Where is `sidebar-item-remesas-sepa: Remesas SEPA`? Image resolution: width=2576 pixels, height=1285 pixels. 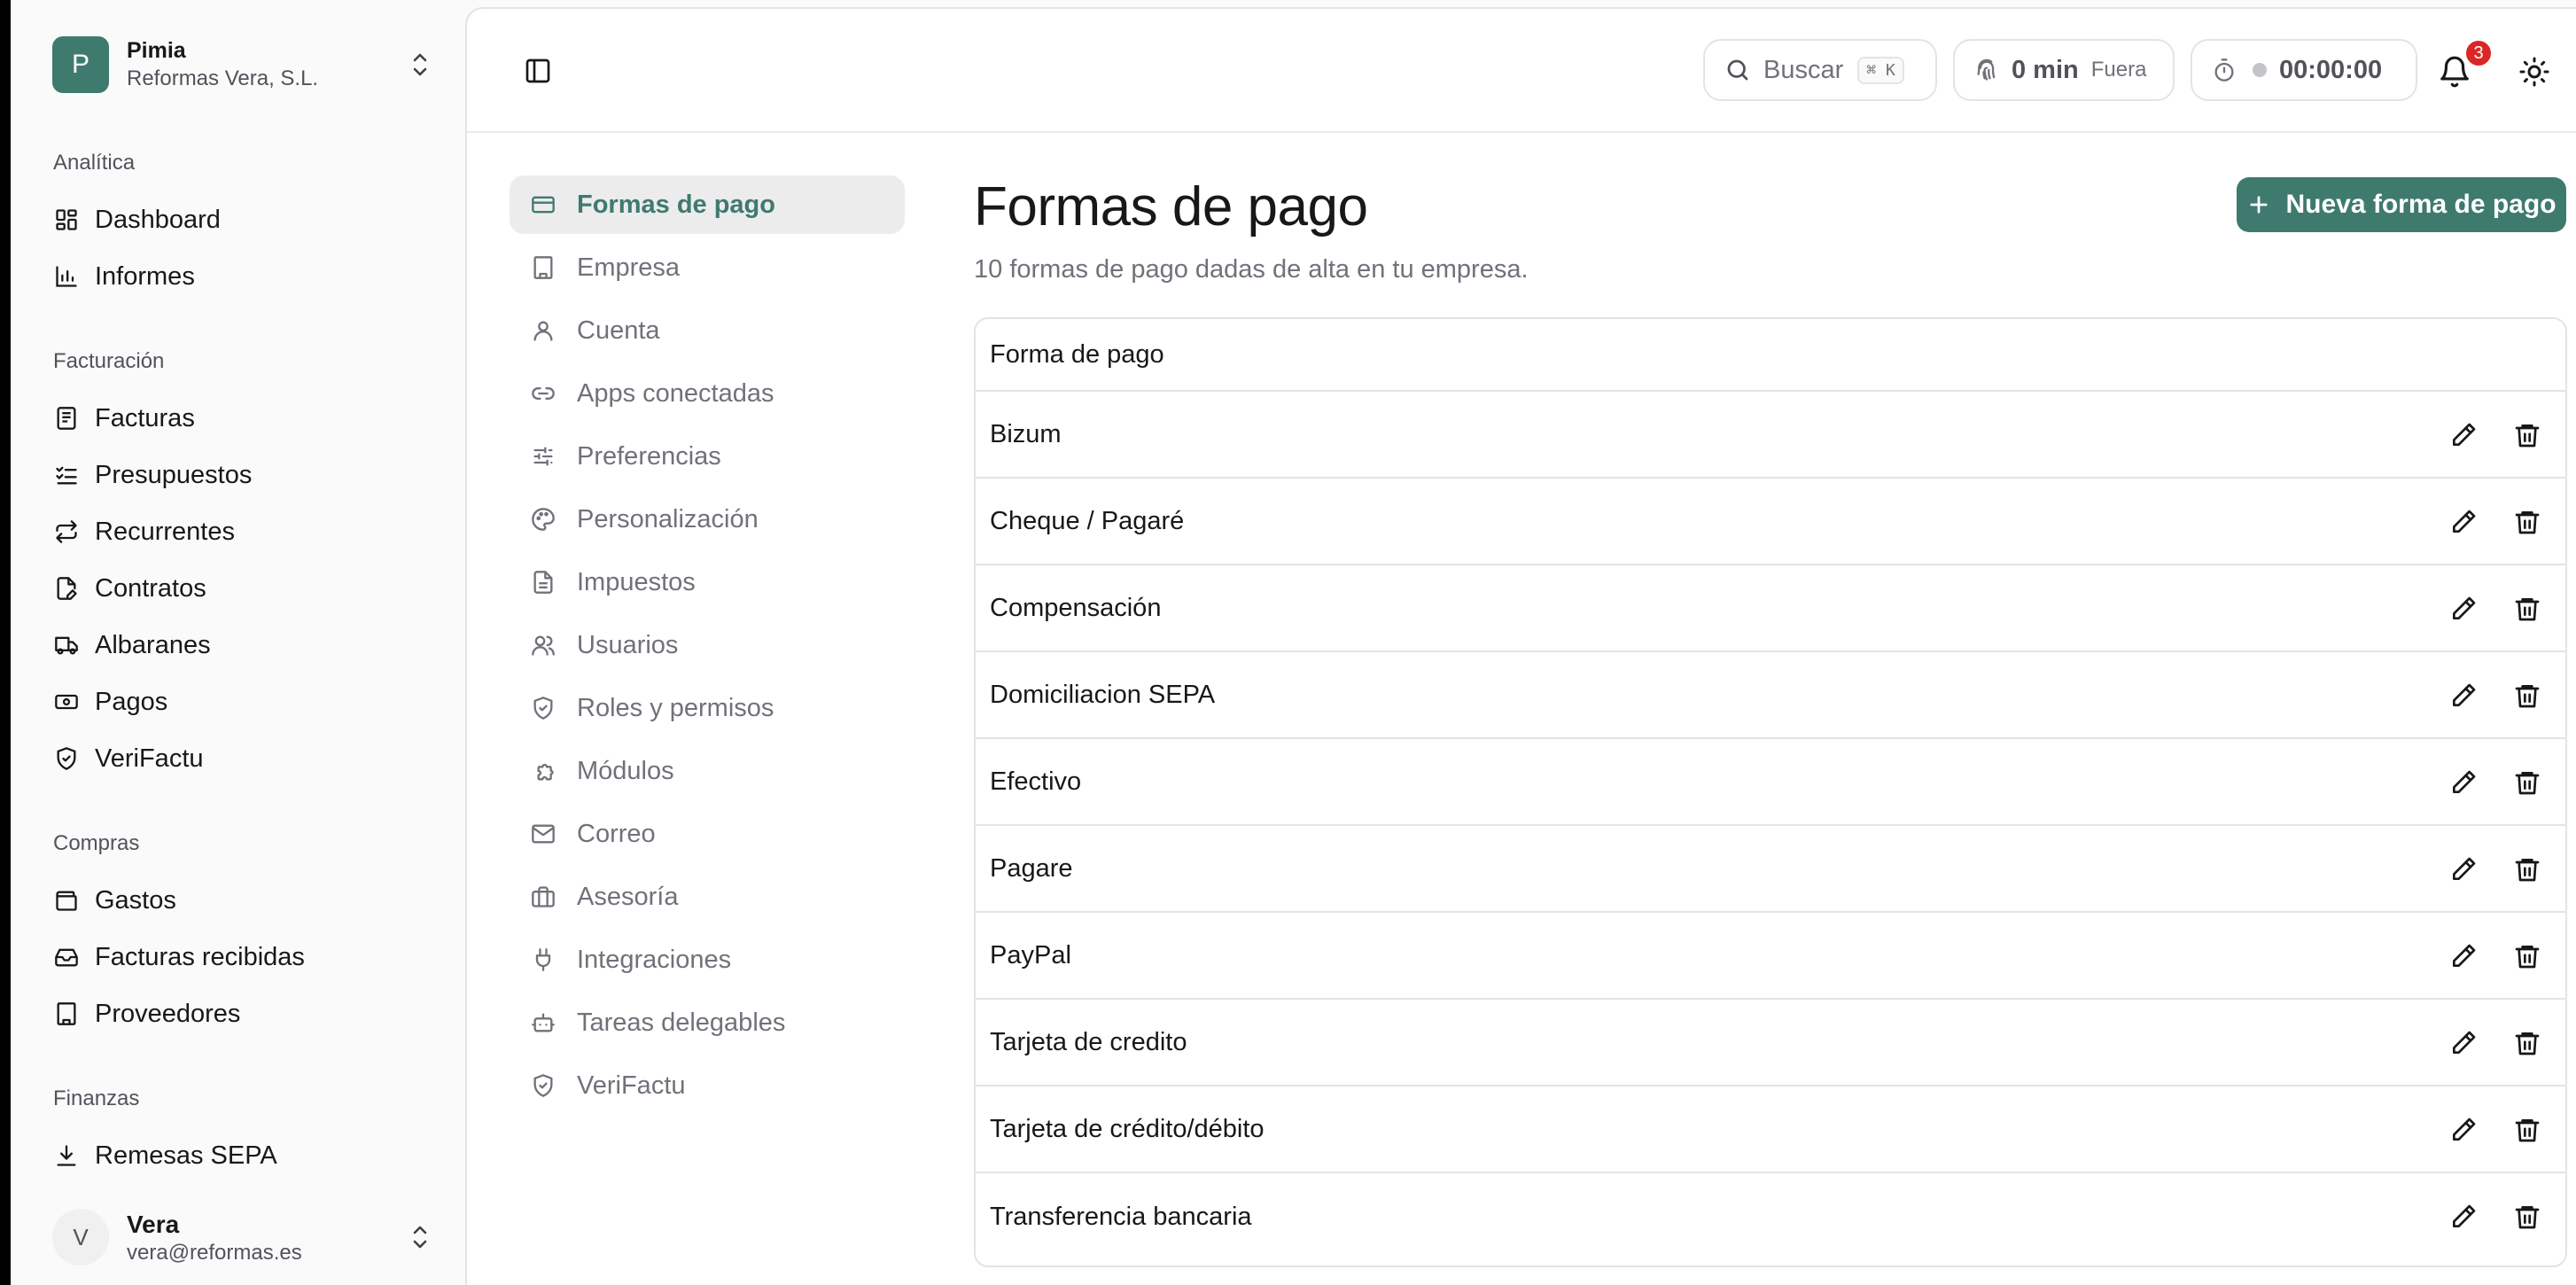 sidebar-item-remesas-sepa: Remesas SEPA is located at coordinates (247, 1156).